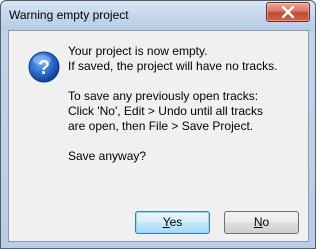  I want to click on question-icon: ?, so click(44, 67).